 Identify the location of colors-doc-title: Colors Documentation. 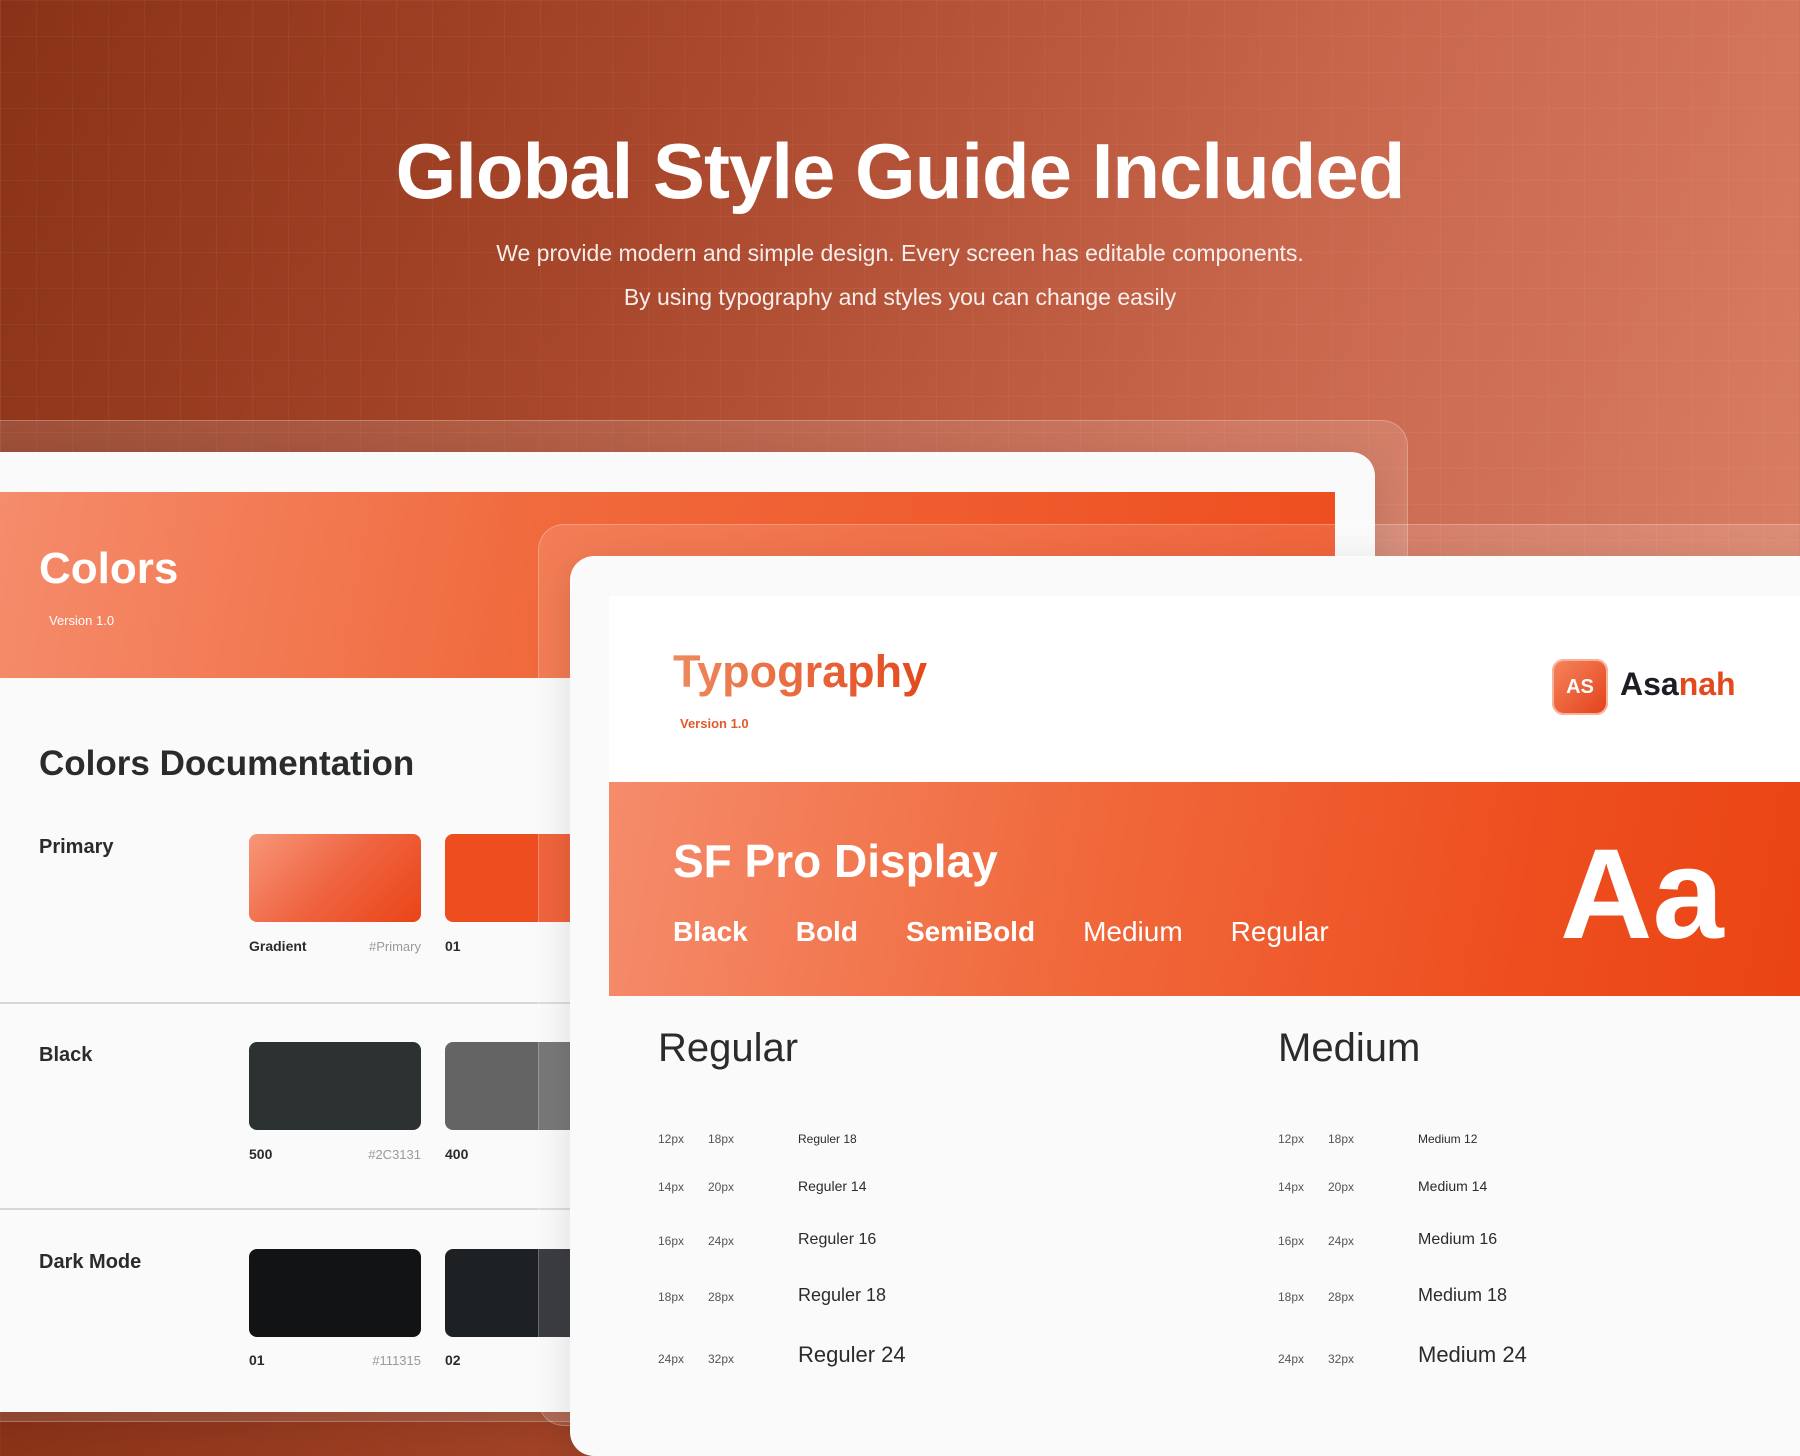
(227, 763).